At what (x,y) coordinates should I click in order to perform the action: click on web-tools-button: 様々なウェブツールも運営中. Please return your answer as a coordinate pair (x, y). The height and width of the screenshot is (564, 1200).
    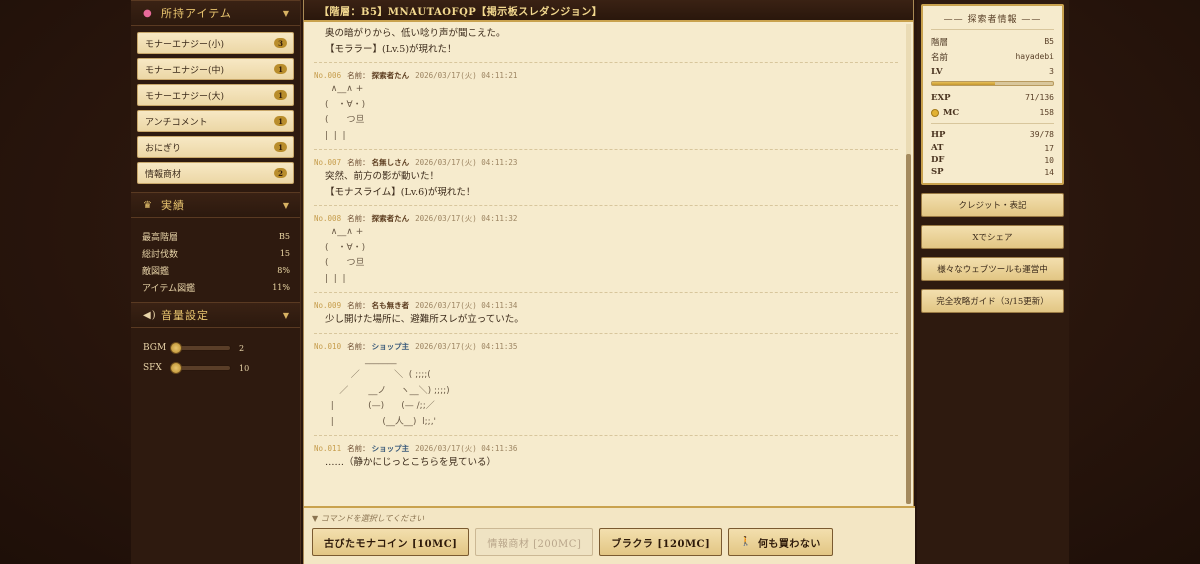
    Looking at the image, I should click on (992, 269).